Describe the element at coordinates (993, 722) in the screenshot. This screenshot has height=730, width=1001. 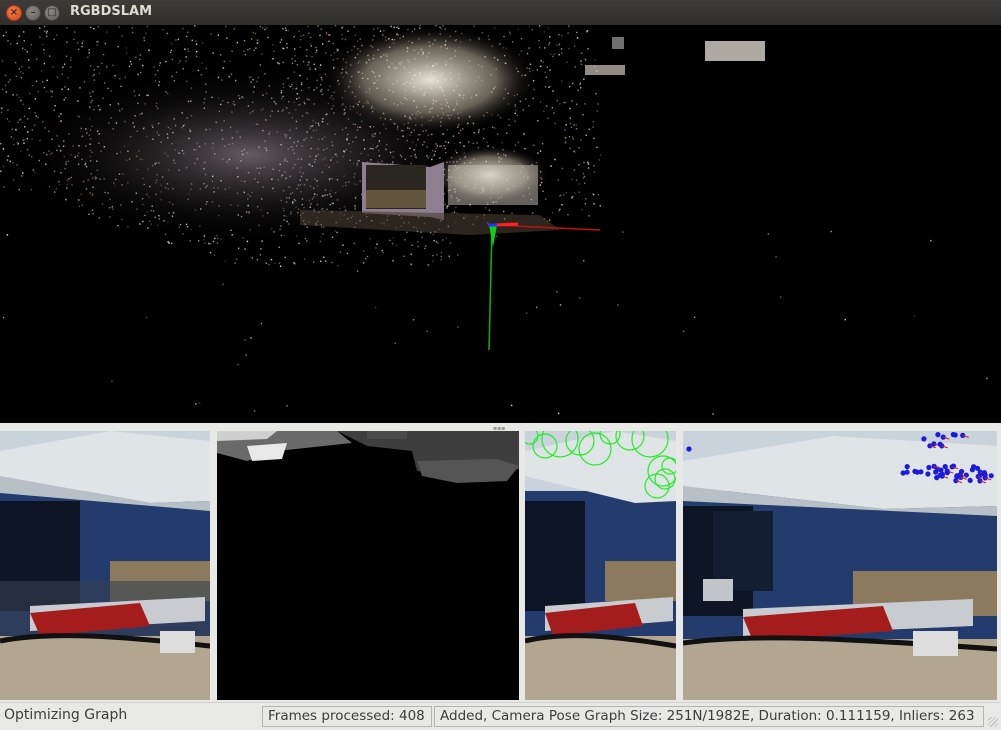
I see `resize-grip-icon` at that location.